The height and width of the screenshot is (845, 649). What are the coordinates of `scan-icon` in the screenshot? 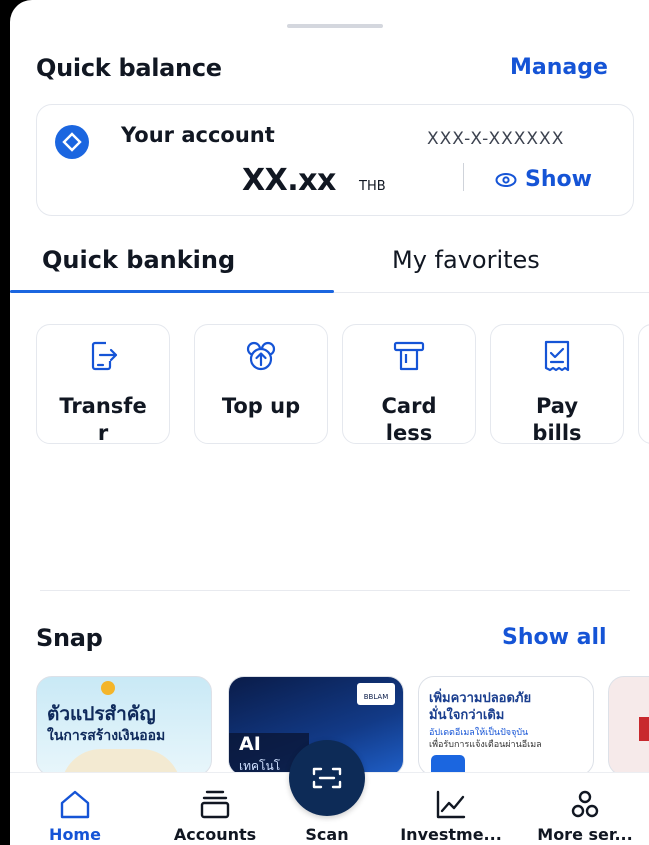 It's located at (327, 778).